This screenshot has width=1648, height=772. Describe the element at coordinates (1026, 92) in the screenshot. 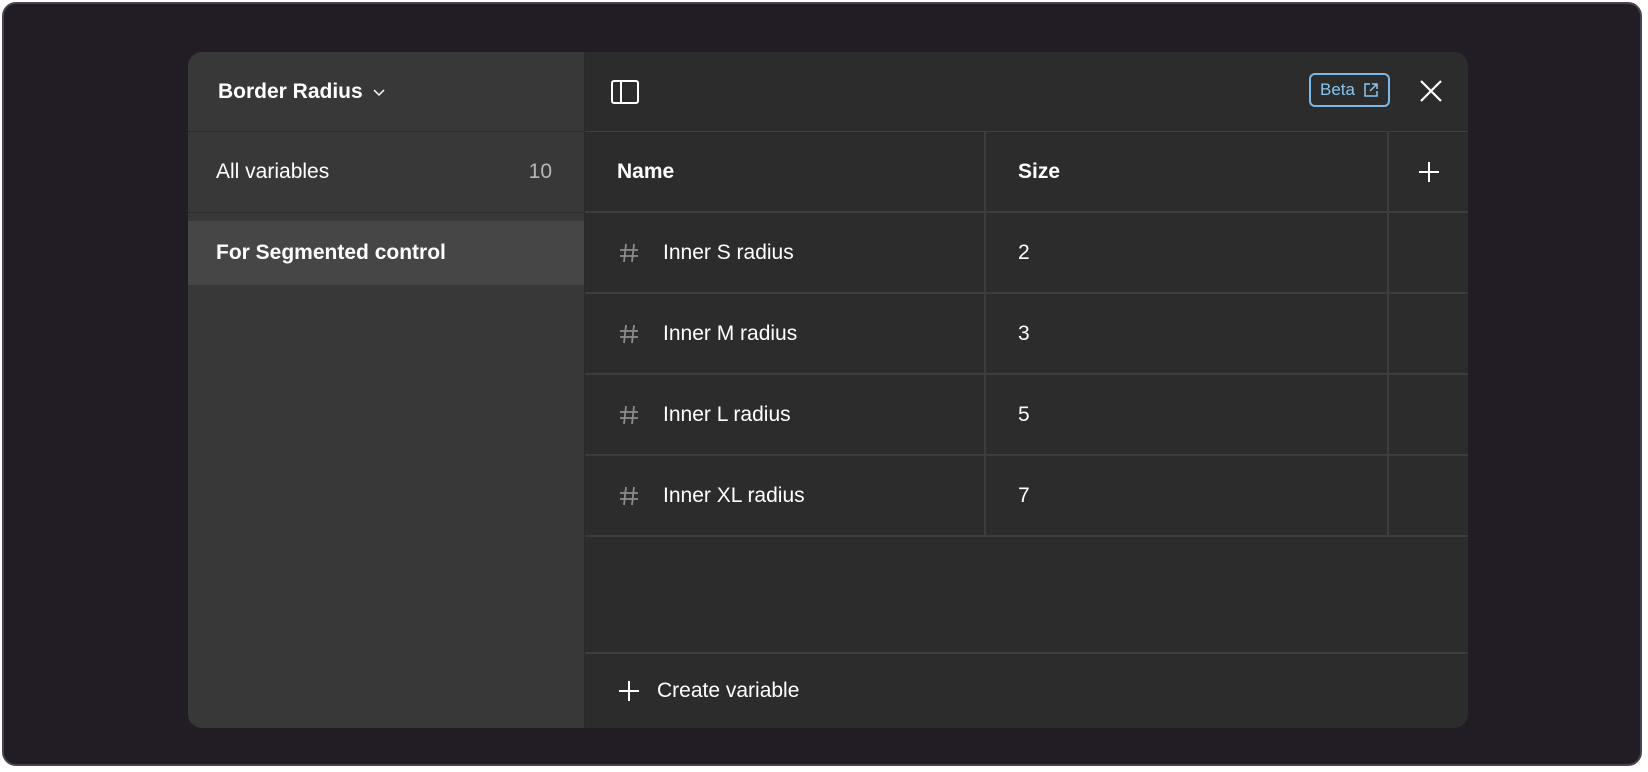

I see `toolbar: Beta` at that location.